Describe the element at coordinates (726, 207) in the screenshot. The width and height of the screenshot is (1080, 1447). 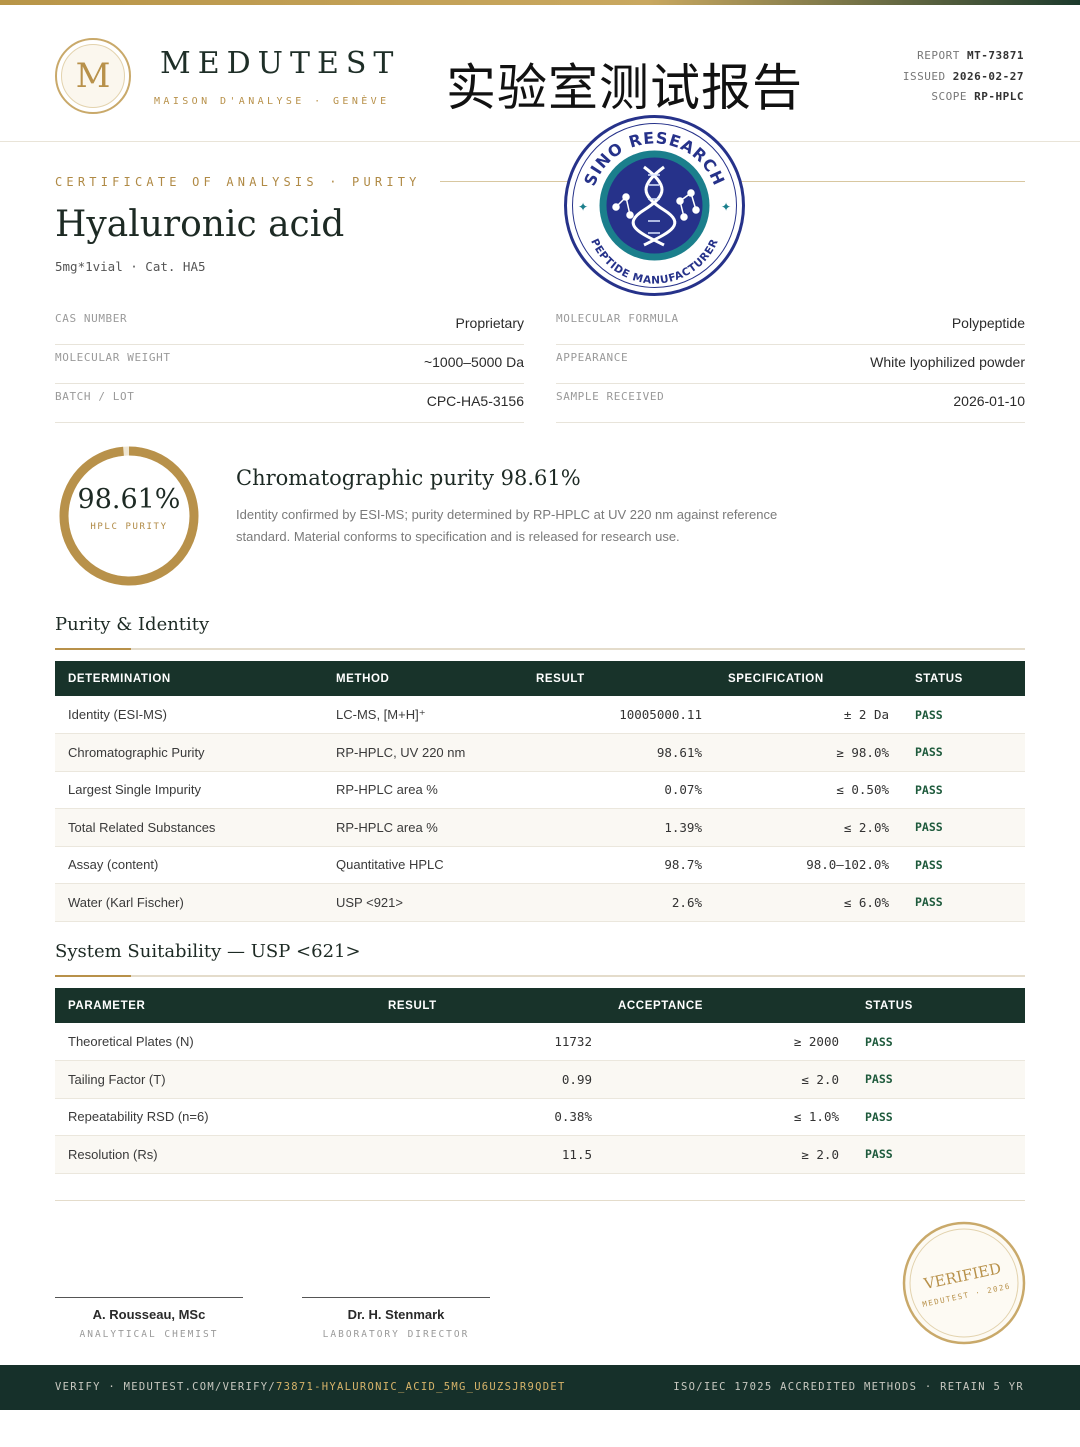
I see `seal-star-right-icon: ✦` at that location.